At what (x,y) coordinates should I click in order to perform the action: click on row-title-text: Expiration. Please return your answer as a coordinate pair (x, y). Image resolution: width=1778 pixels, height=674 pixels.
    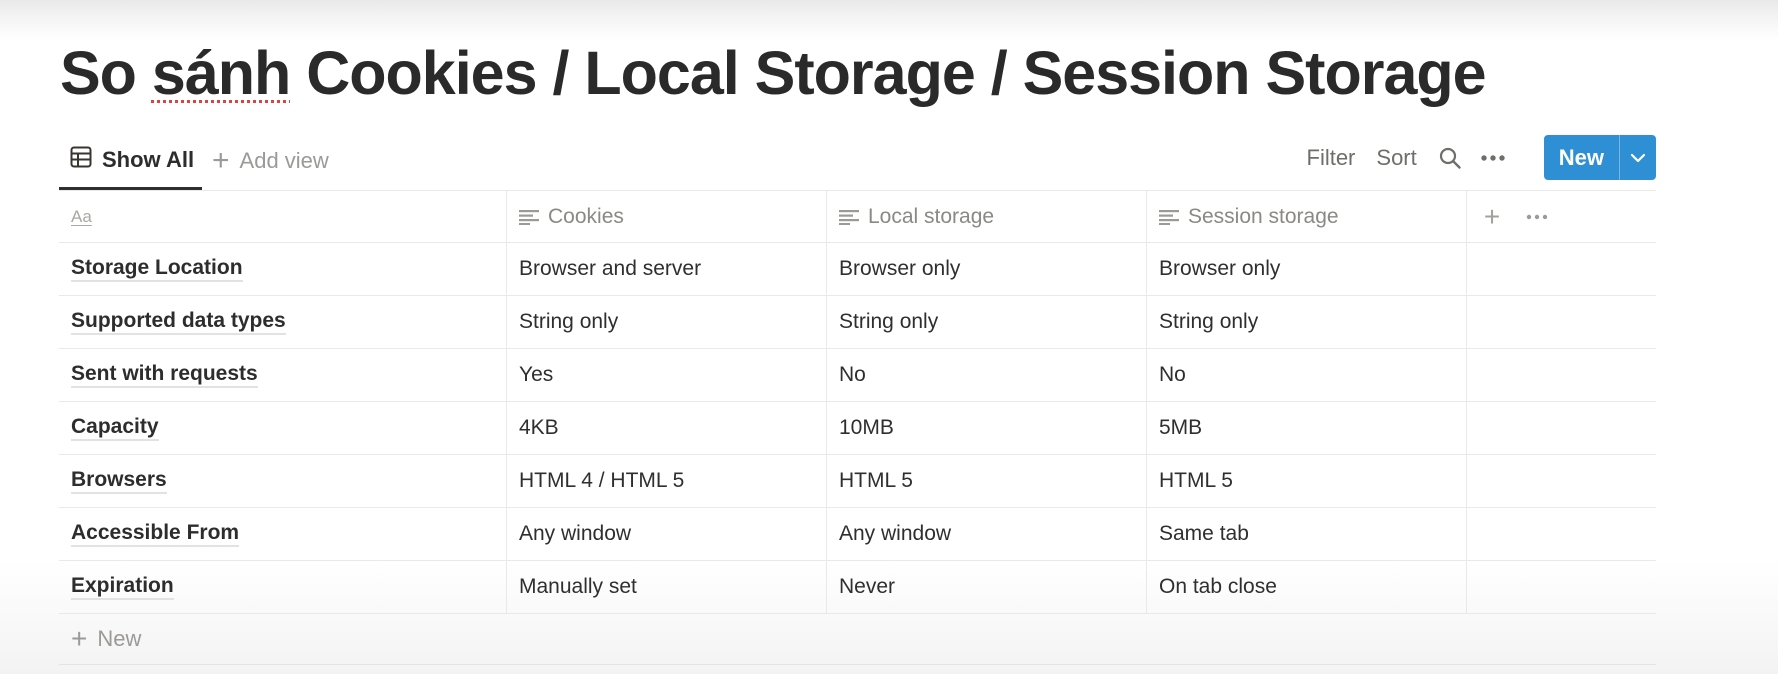
    Looking at the image, I should click on (122, 587).